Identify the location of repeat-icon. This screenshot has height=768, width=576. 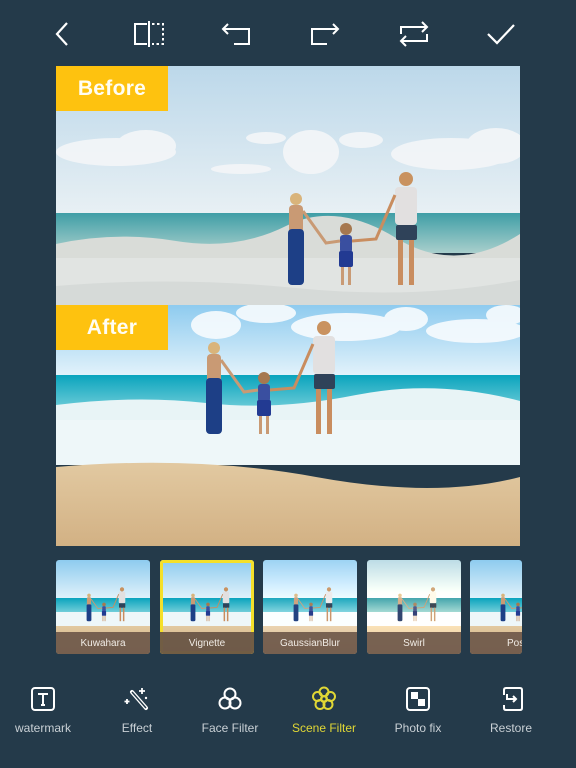
(414, 34).